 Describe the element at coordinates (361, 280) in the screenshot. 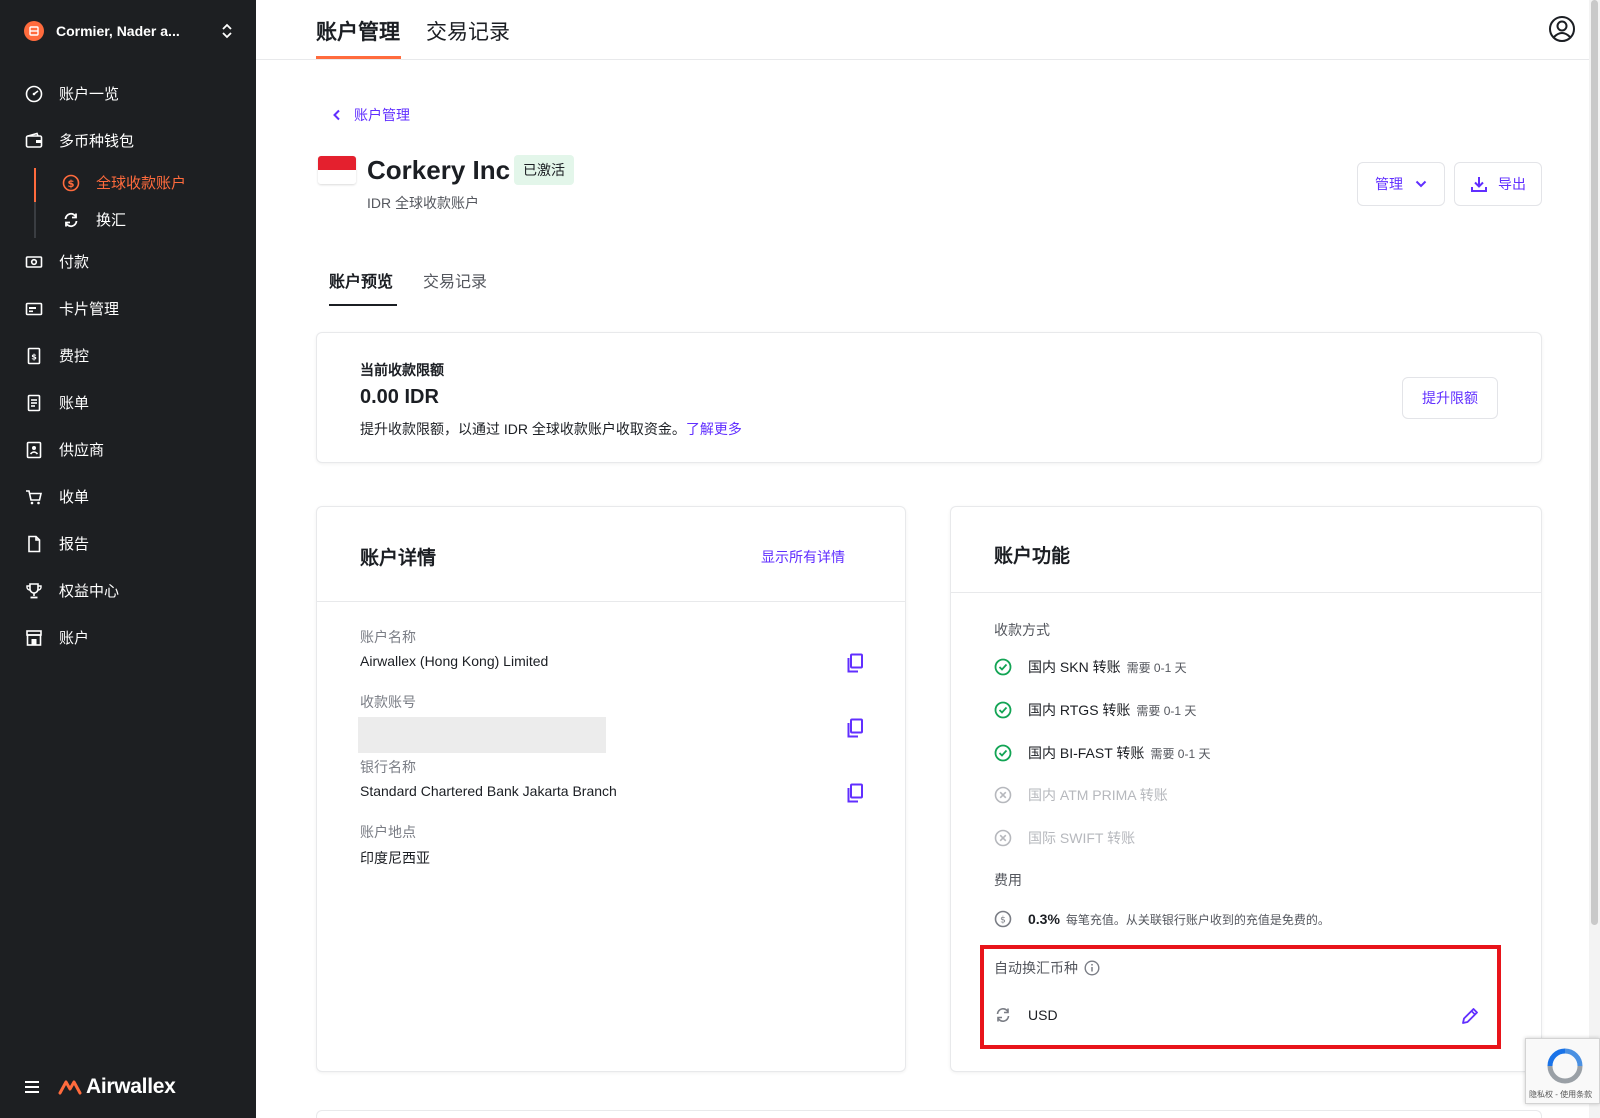

I see `tab-account-overview: 账户预览` at that location.